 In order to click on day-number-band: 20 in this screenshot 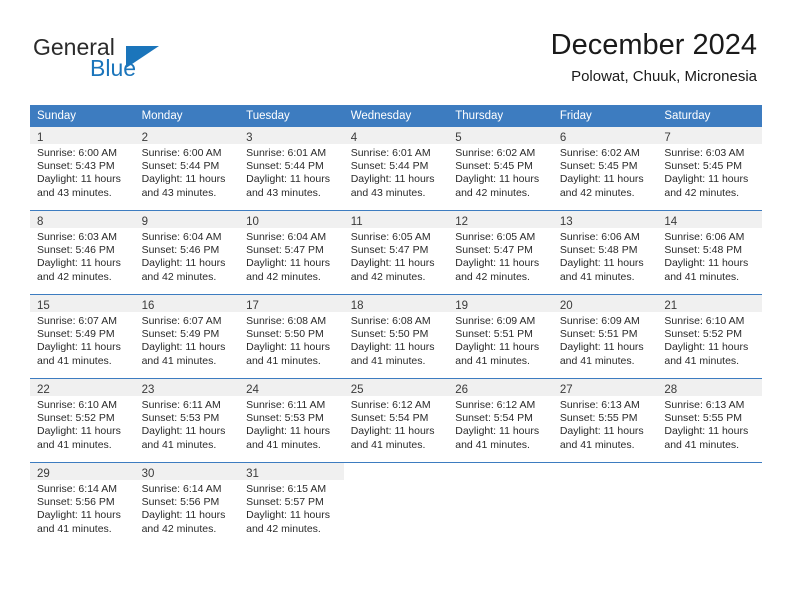, I will do `click(605, 303)`.